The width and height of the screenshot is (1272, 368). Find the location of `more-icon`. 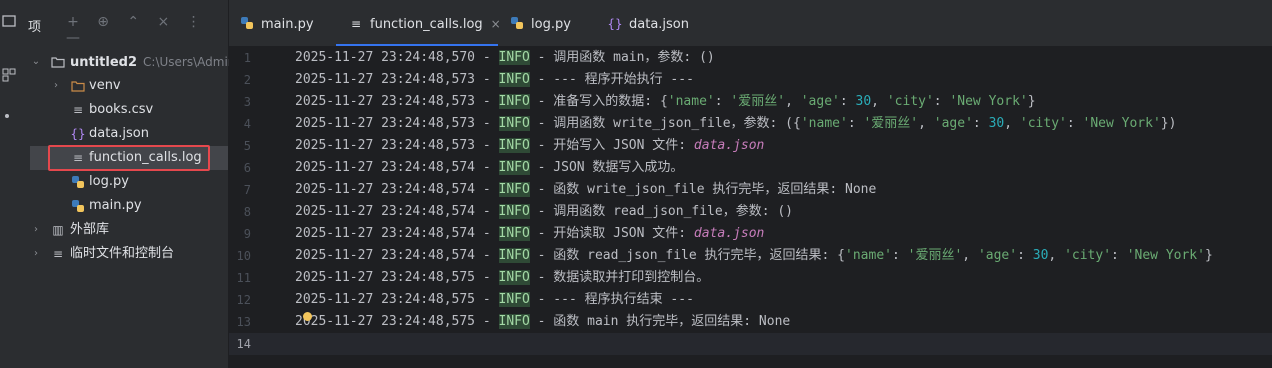

more-icon is located at coordinates (11, 115).